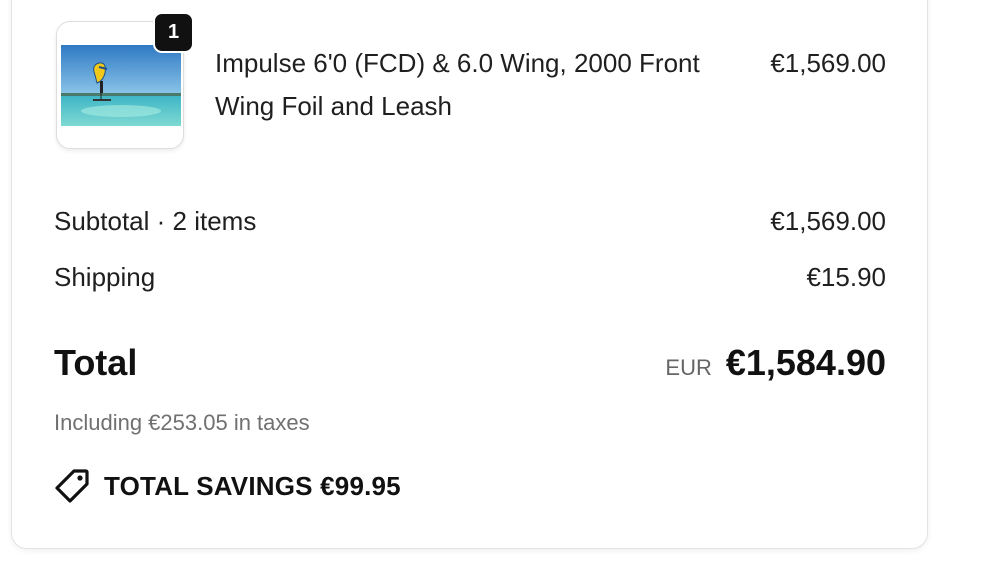 This screenshot has height=584, width=1000. Describe the element at coordinates (182, 422) in the screenshot. I see `tax-note: Including €253.05 in taxes` at that location.